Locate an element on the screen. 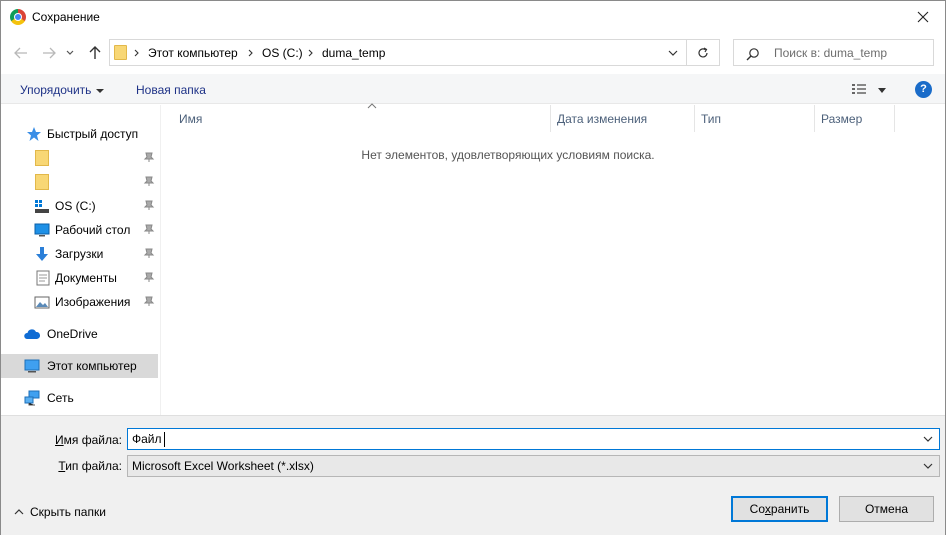 Image resolution: width=946 pixels, height=535 pixels. nav-documents: Документы is located at coordinates (79, 278).